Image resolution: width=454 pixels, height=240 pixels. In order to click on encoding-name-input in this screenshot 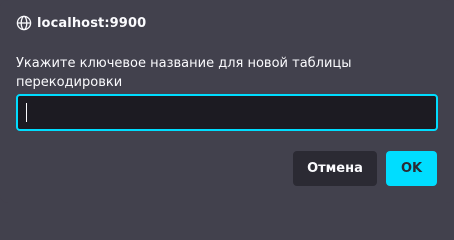, I will do `click(227, 112)`.